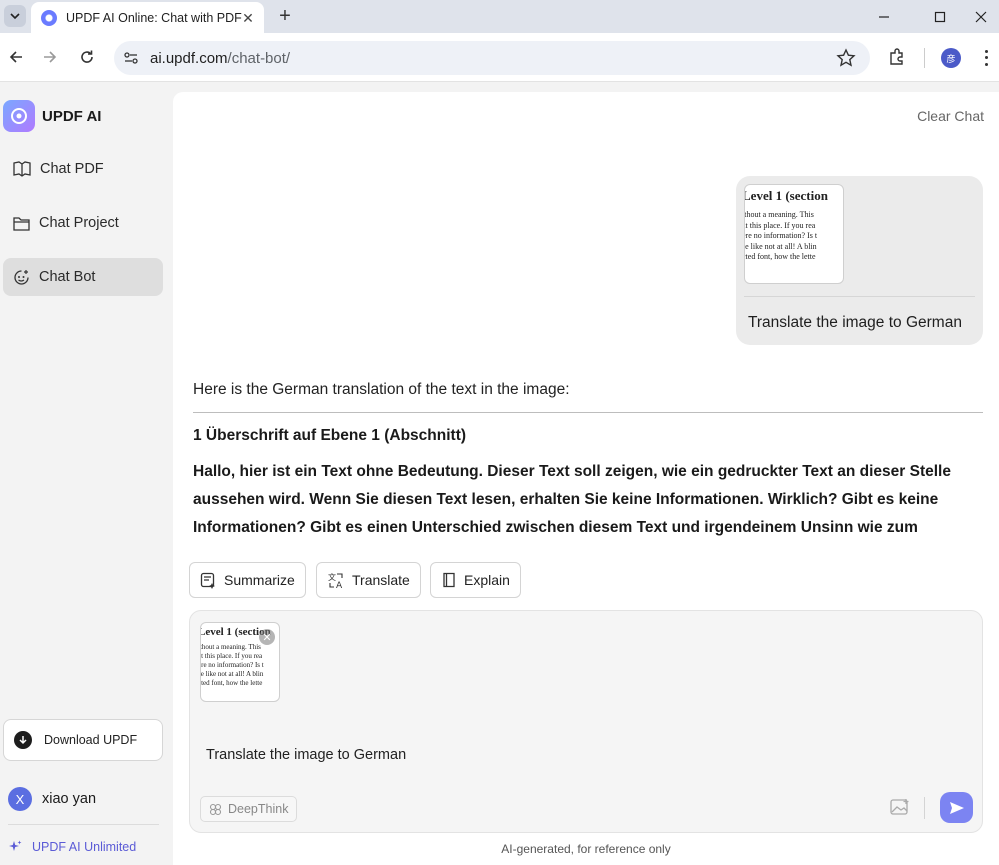 Image resolution: width=999 pixels, height=865 pixels. Describe the element at coordinates (22, 169) in the screenshot. I see `book-open-icon` at that location.